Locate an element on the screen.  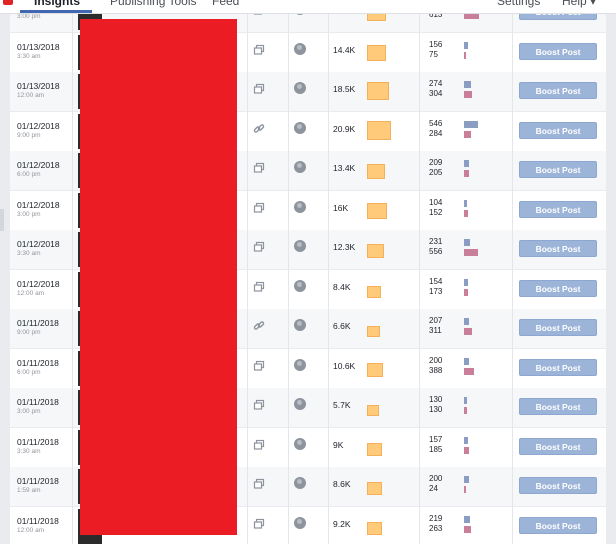
reach-value: 8.4K is located at coordinates (342, 286).